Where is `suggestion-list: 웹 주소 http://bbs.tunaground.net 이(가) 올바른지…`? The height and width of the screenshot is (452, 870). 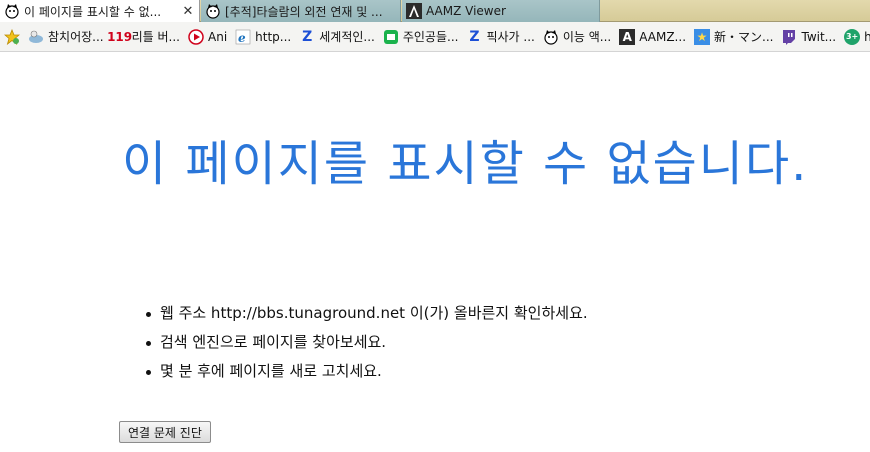
suggestion-list: 웹 주소 http://bbs.tunaground.net 이(가) 올바른지… is located at coordinates (367, 342).